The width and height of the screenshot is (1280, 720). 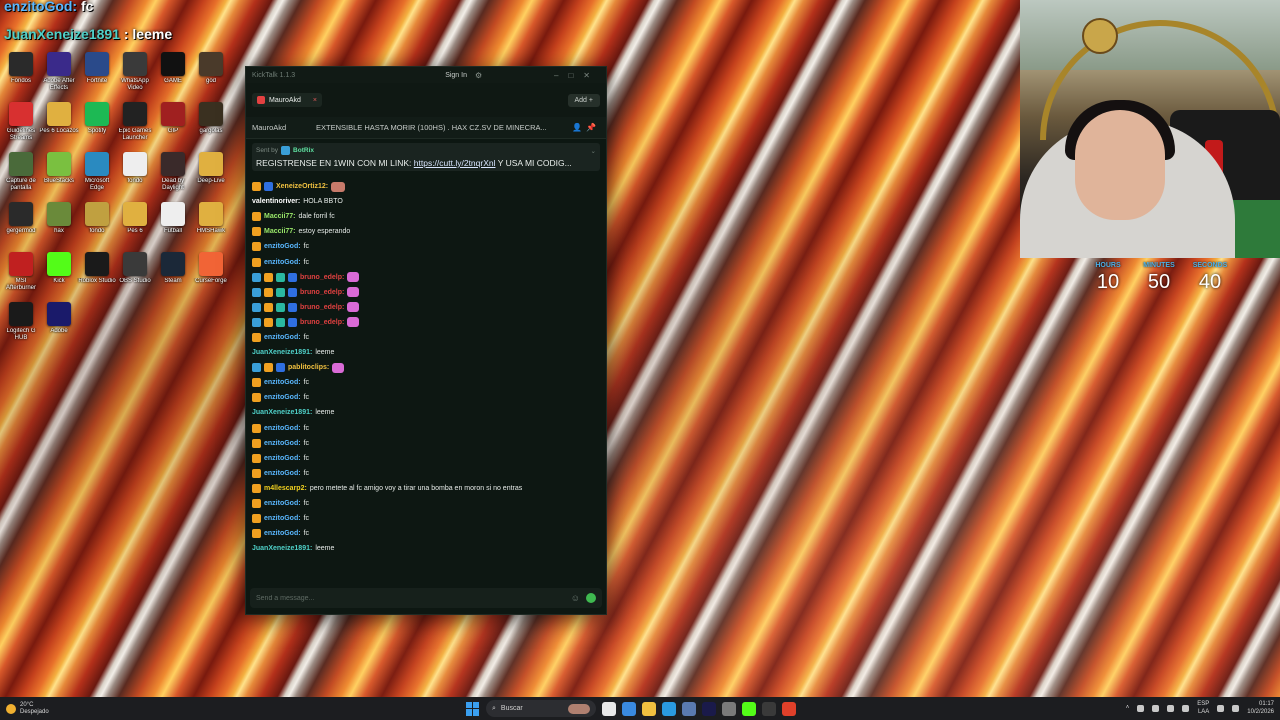 I want to click on desktop-icon: Logitech G HUB, so click(x=21, y=326).